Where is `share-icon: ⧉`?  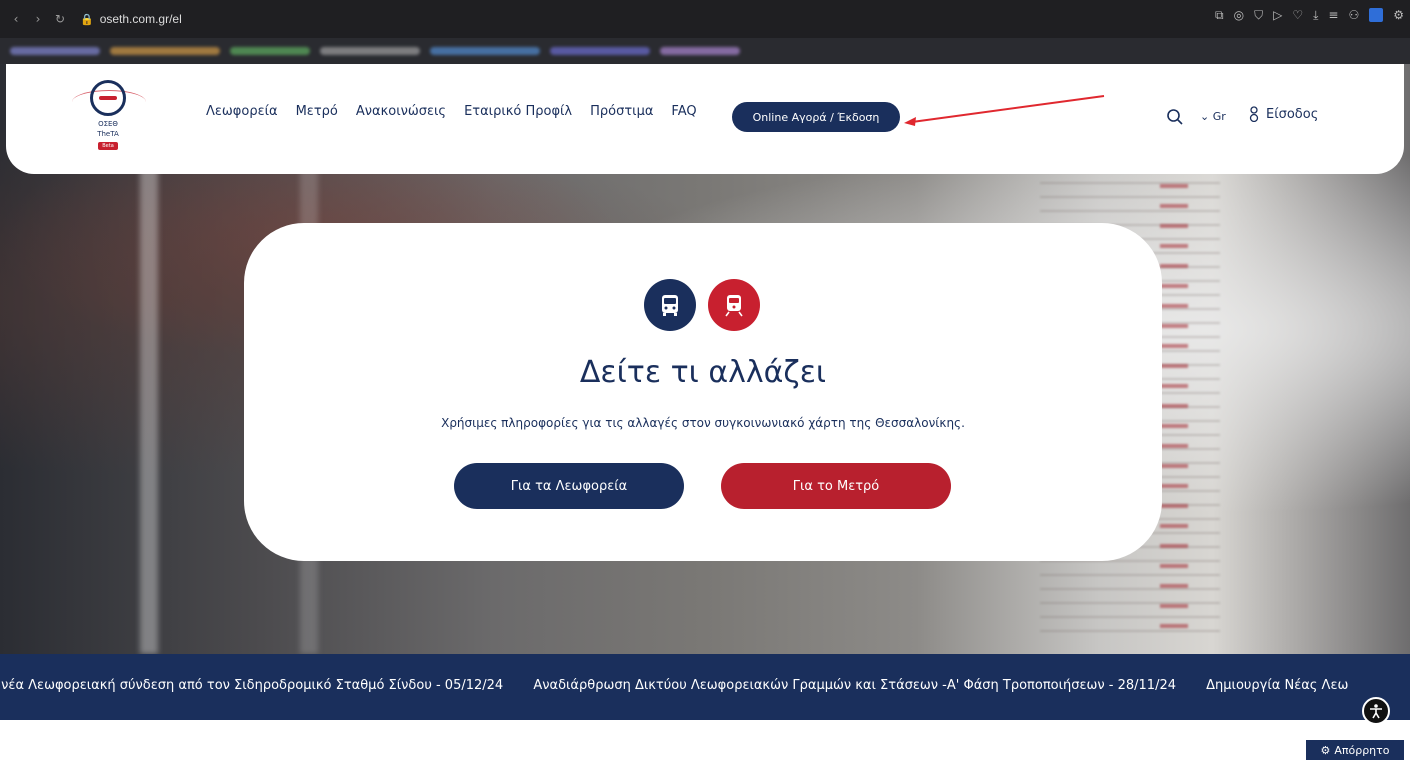 share-icon: ⧉ is located at coordinates (1219, 15).